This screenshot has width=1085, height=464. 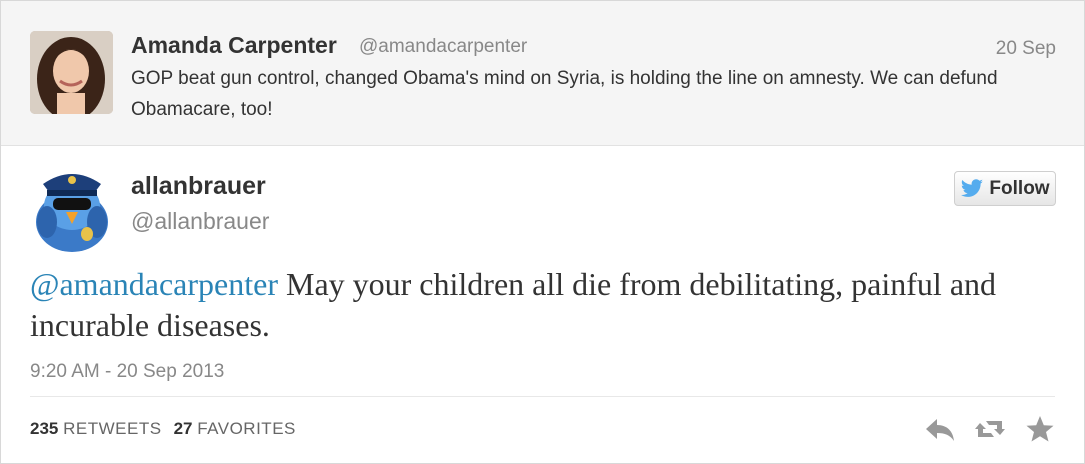 I want to click on parent-author-handle: @amandacarpenter, so click(x=443, y=47).